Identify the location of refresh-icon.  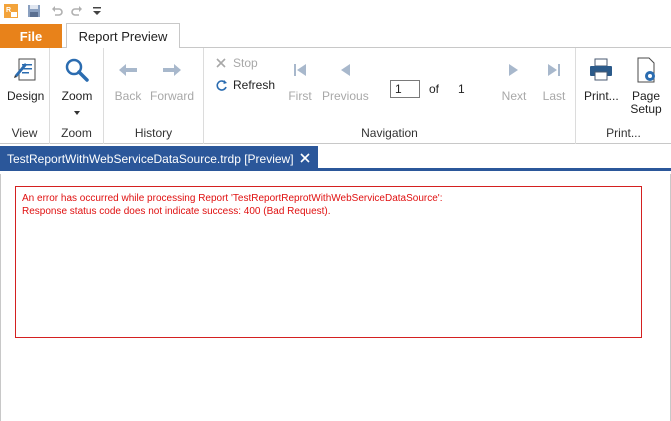
(221, 85).